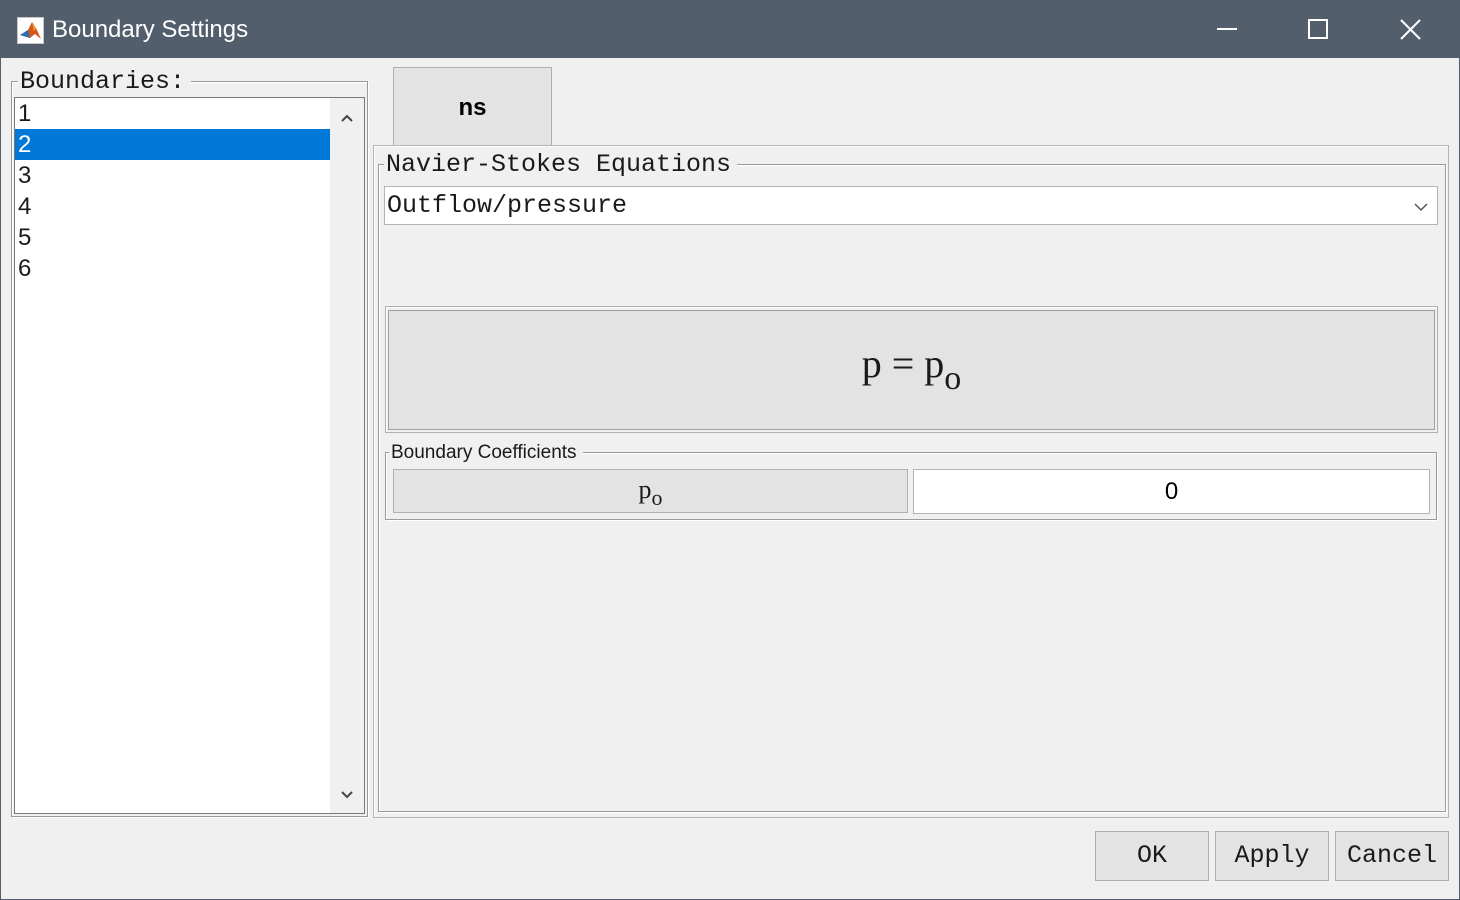 This screenshot has width=1460, height=900. Describe the element at coordinates (1152, 856) in the screenshot. I see `ok-button: OK` at that location.